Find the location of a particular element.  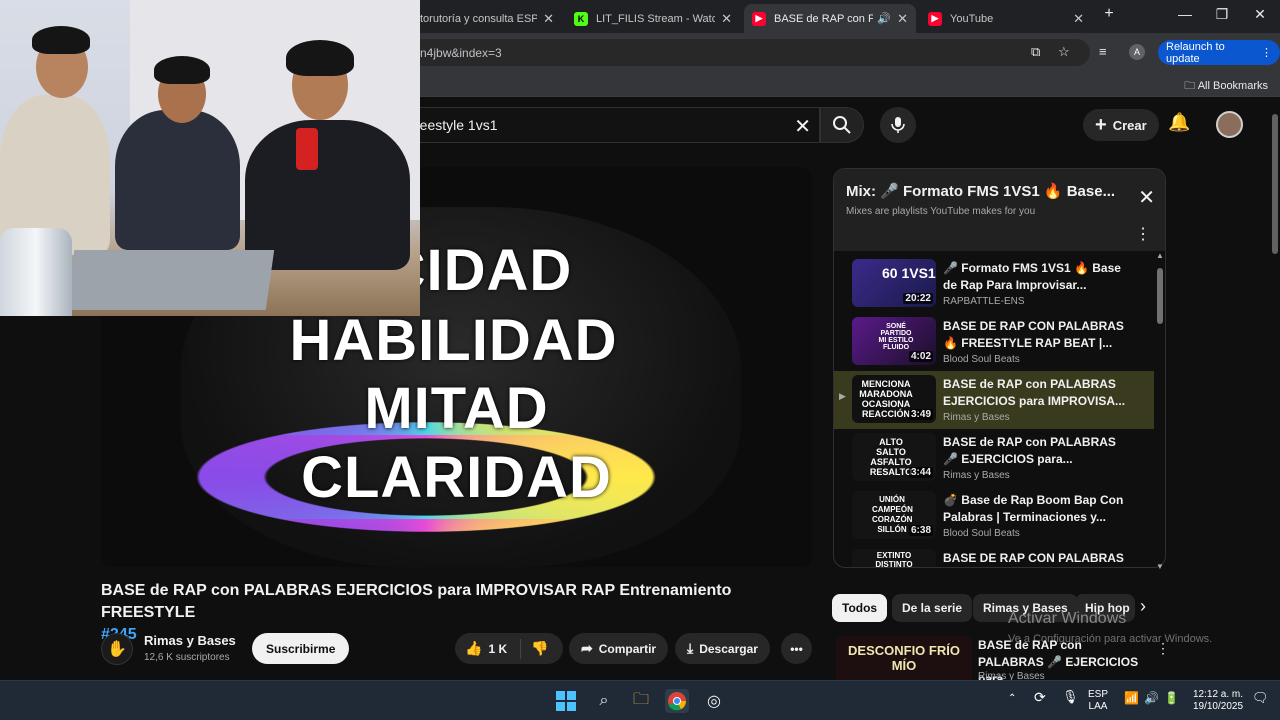

search-input: reestyle 1vs1 ✕ is located at coordinates (610, 125).